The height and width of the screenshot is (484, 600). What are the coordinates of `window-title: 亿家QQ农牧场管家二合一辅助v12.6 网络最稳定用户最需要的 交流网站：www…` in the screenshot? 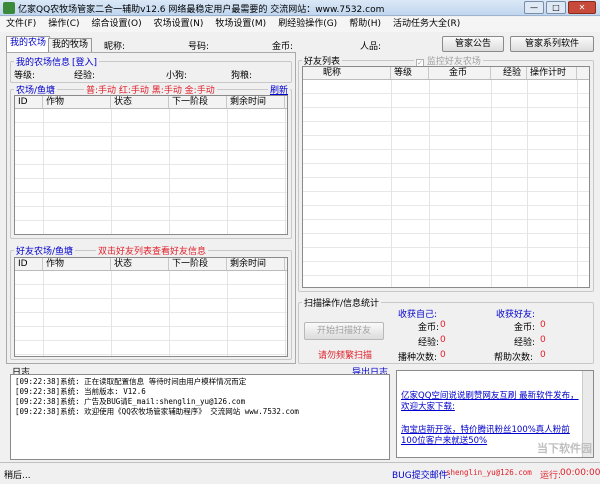 It's located at (201, 10).